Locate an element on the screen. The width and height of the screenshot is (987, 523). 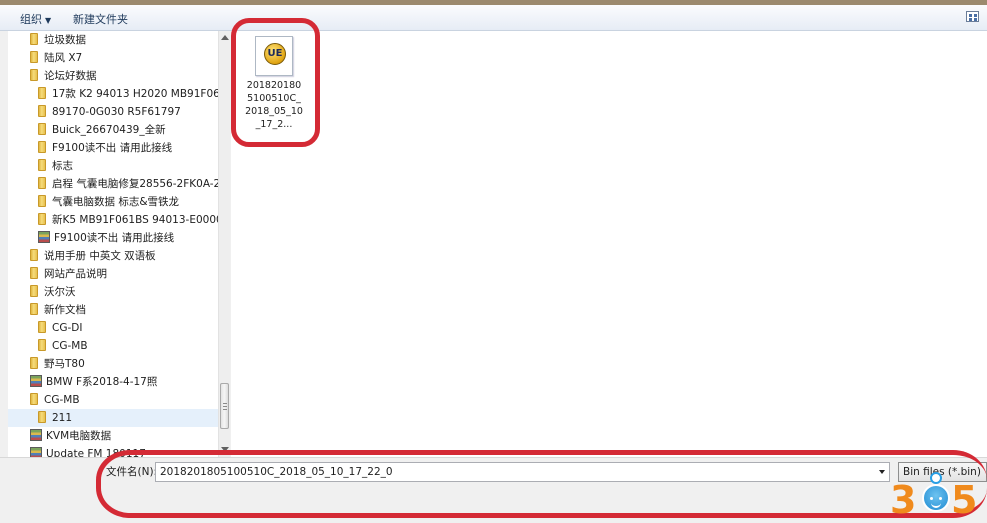
logo-digit-right: 5 is located at coordinates (964, 500).